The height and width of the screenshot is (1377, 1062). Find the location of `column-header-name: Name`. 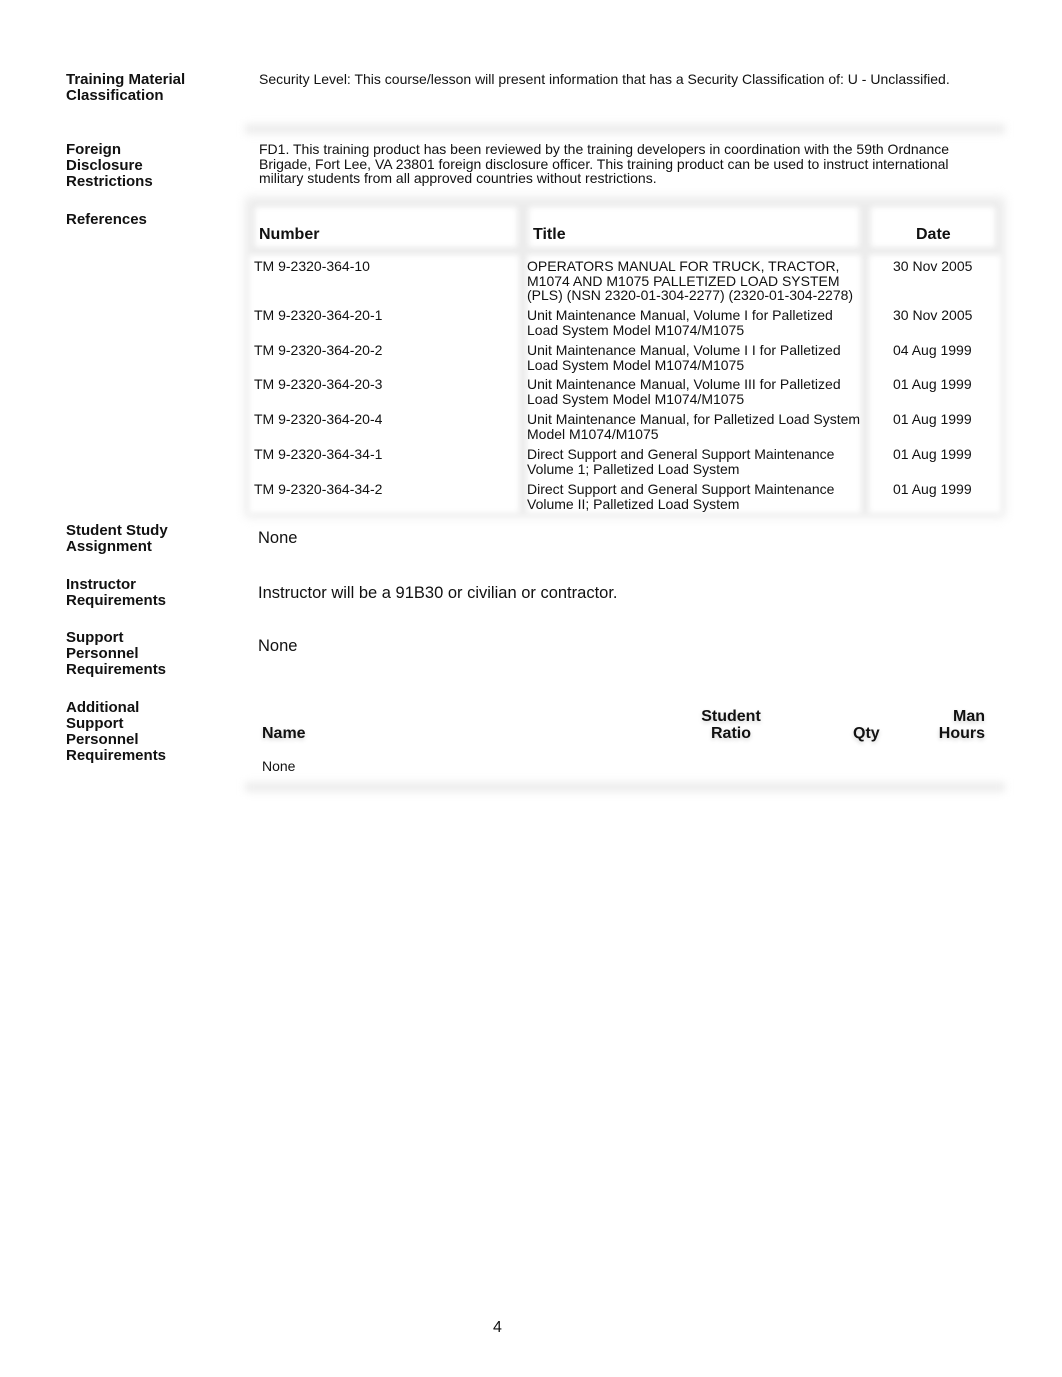

column-header-name: Name is located at coordinates (284, 733).